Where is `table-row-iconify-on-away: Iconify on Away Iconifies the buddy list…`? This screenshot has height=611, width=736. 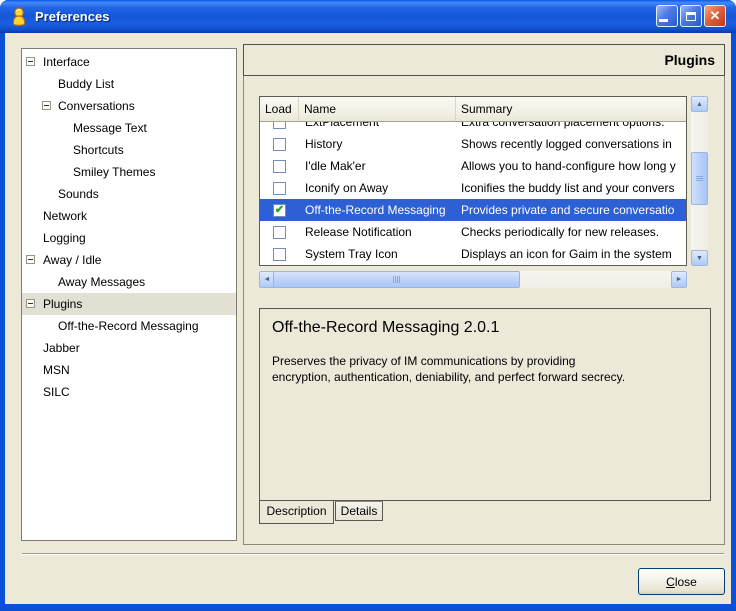
table-row-iconify-on-away: Iconify on Away Iconifies the buddy list… is located at coordinates (473, 188).